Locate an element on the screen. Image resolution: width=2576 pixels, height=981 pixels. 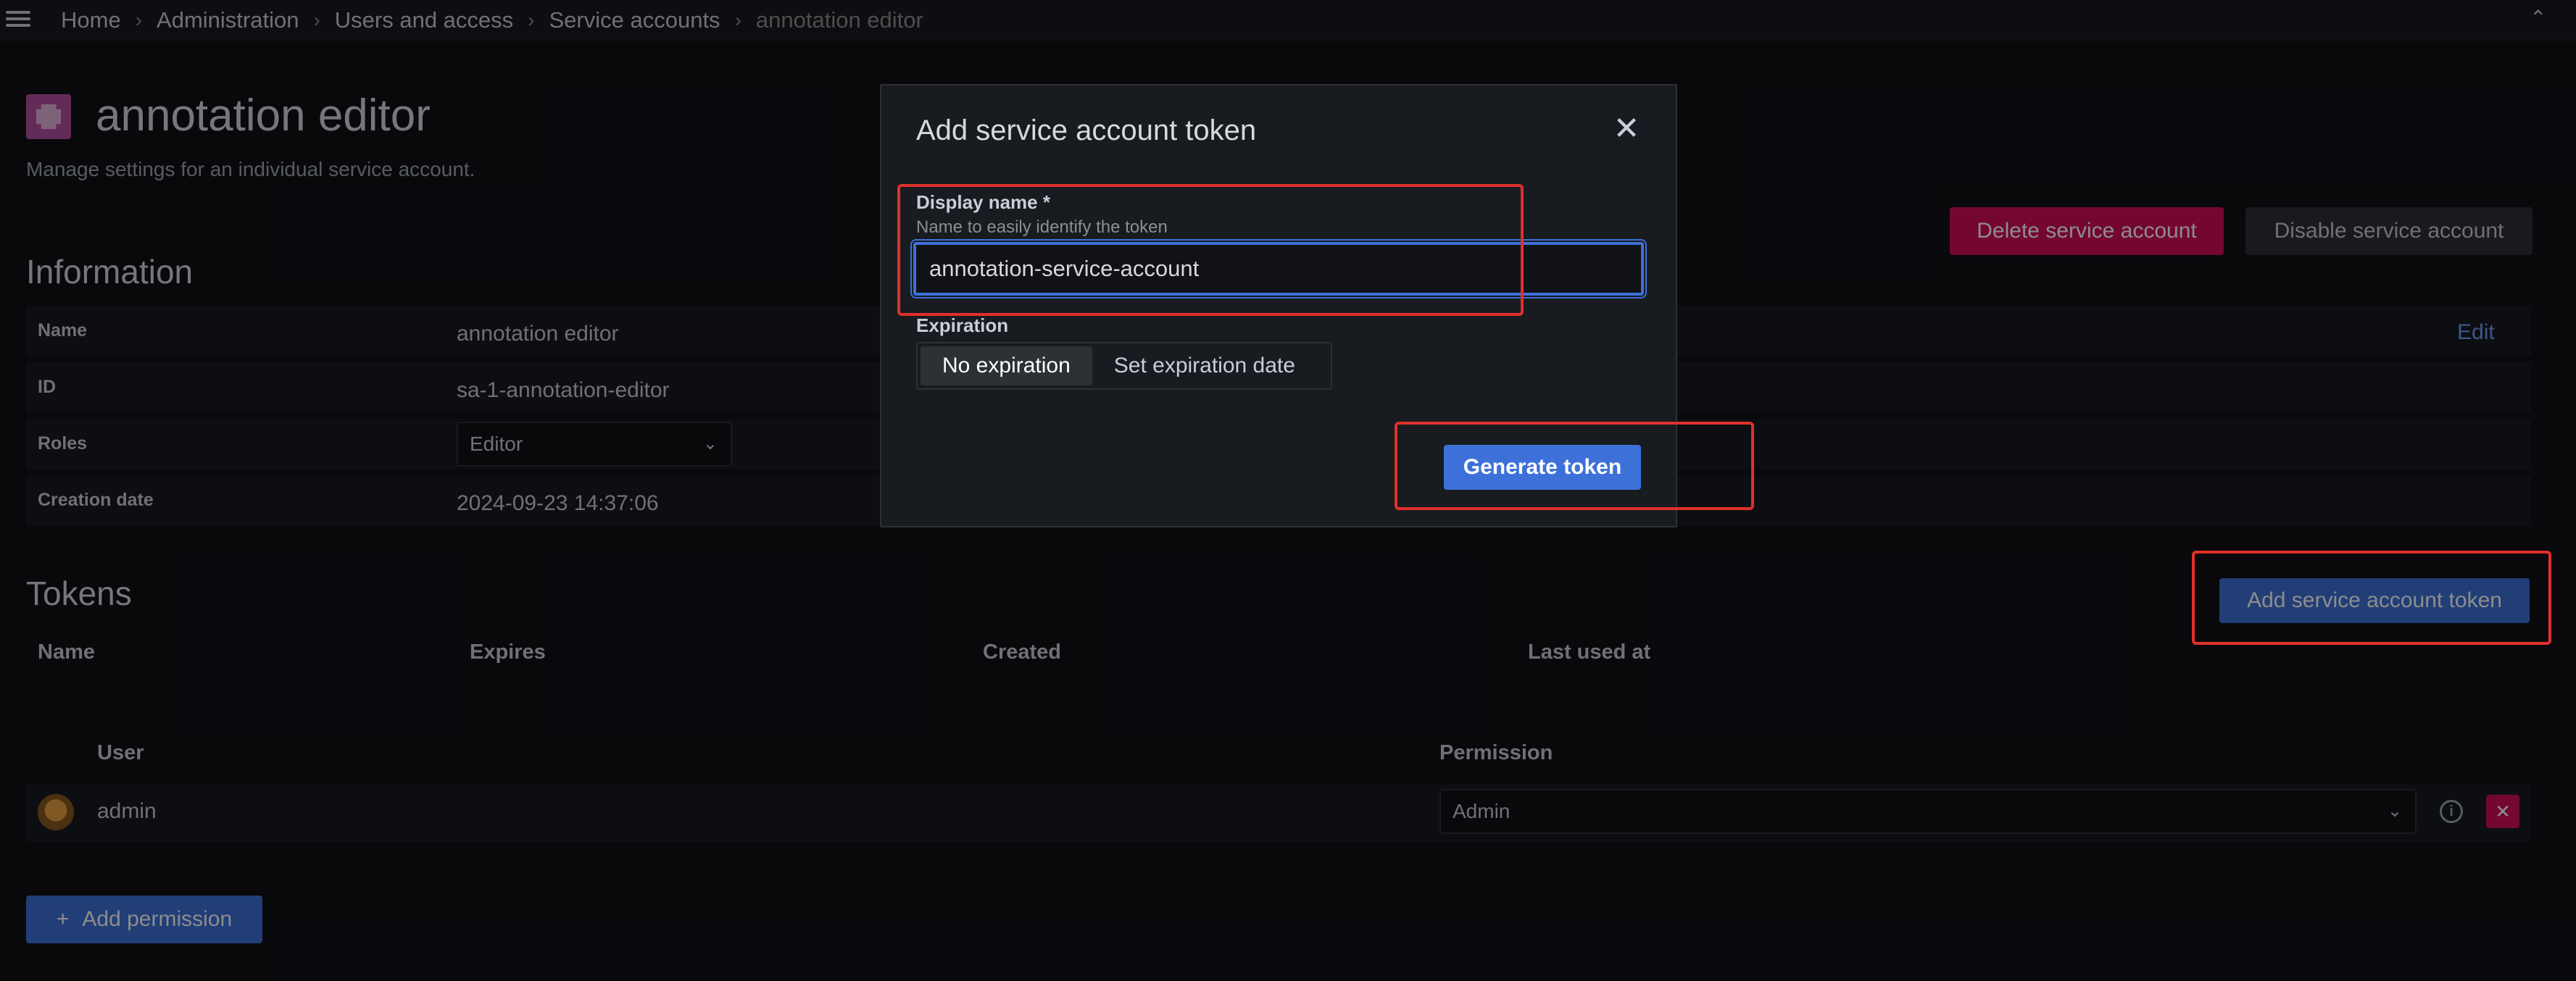
highlight-generate-token is located at coordinates (1574, 466).